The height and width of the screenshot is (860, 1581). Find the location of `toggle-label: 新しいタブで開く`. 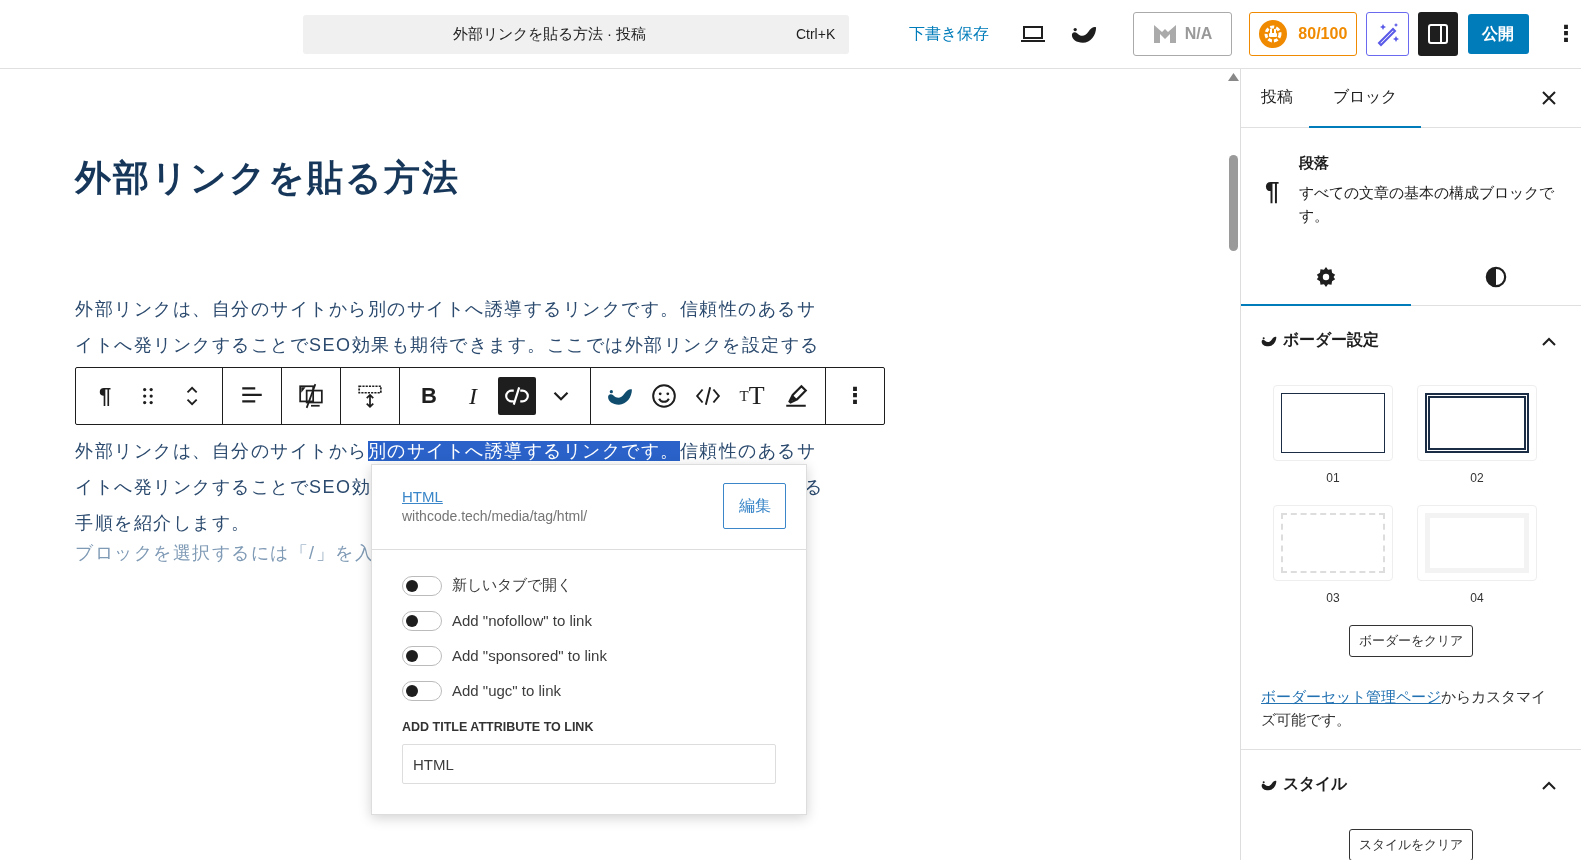

toggle-label: 新しいタブで開く is located at coordinates (512, 585).